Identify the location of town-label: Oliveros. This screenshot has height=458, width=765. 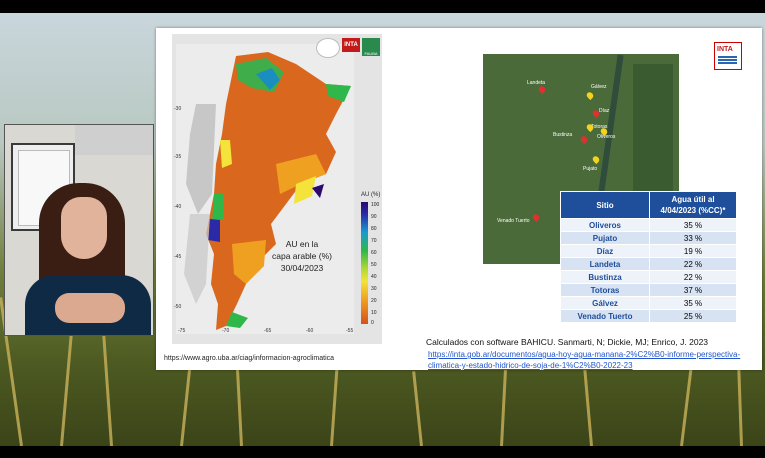
(606, 137).